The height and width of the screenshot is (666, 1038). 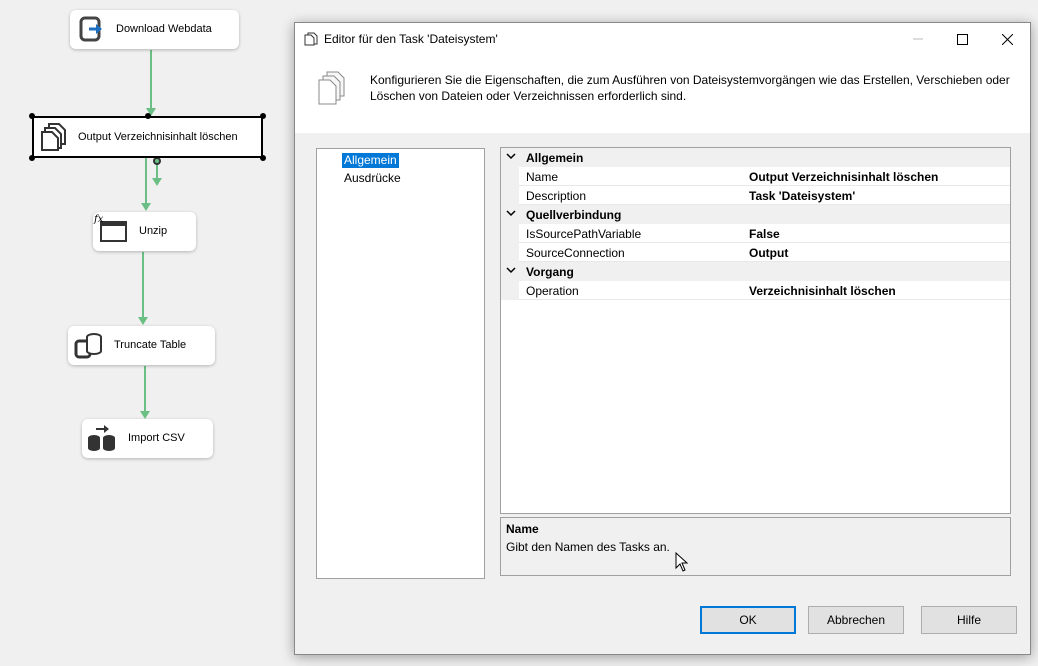 What do you see at coordinates (157, 171) in the screenshot?
I see `precedence-constraint-drag` at bounding box center [157, 171].